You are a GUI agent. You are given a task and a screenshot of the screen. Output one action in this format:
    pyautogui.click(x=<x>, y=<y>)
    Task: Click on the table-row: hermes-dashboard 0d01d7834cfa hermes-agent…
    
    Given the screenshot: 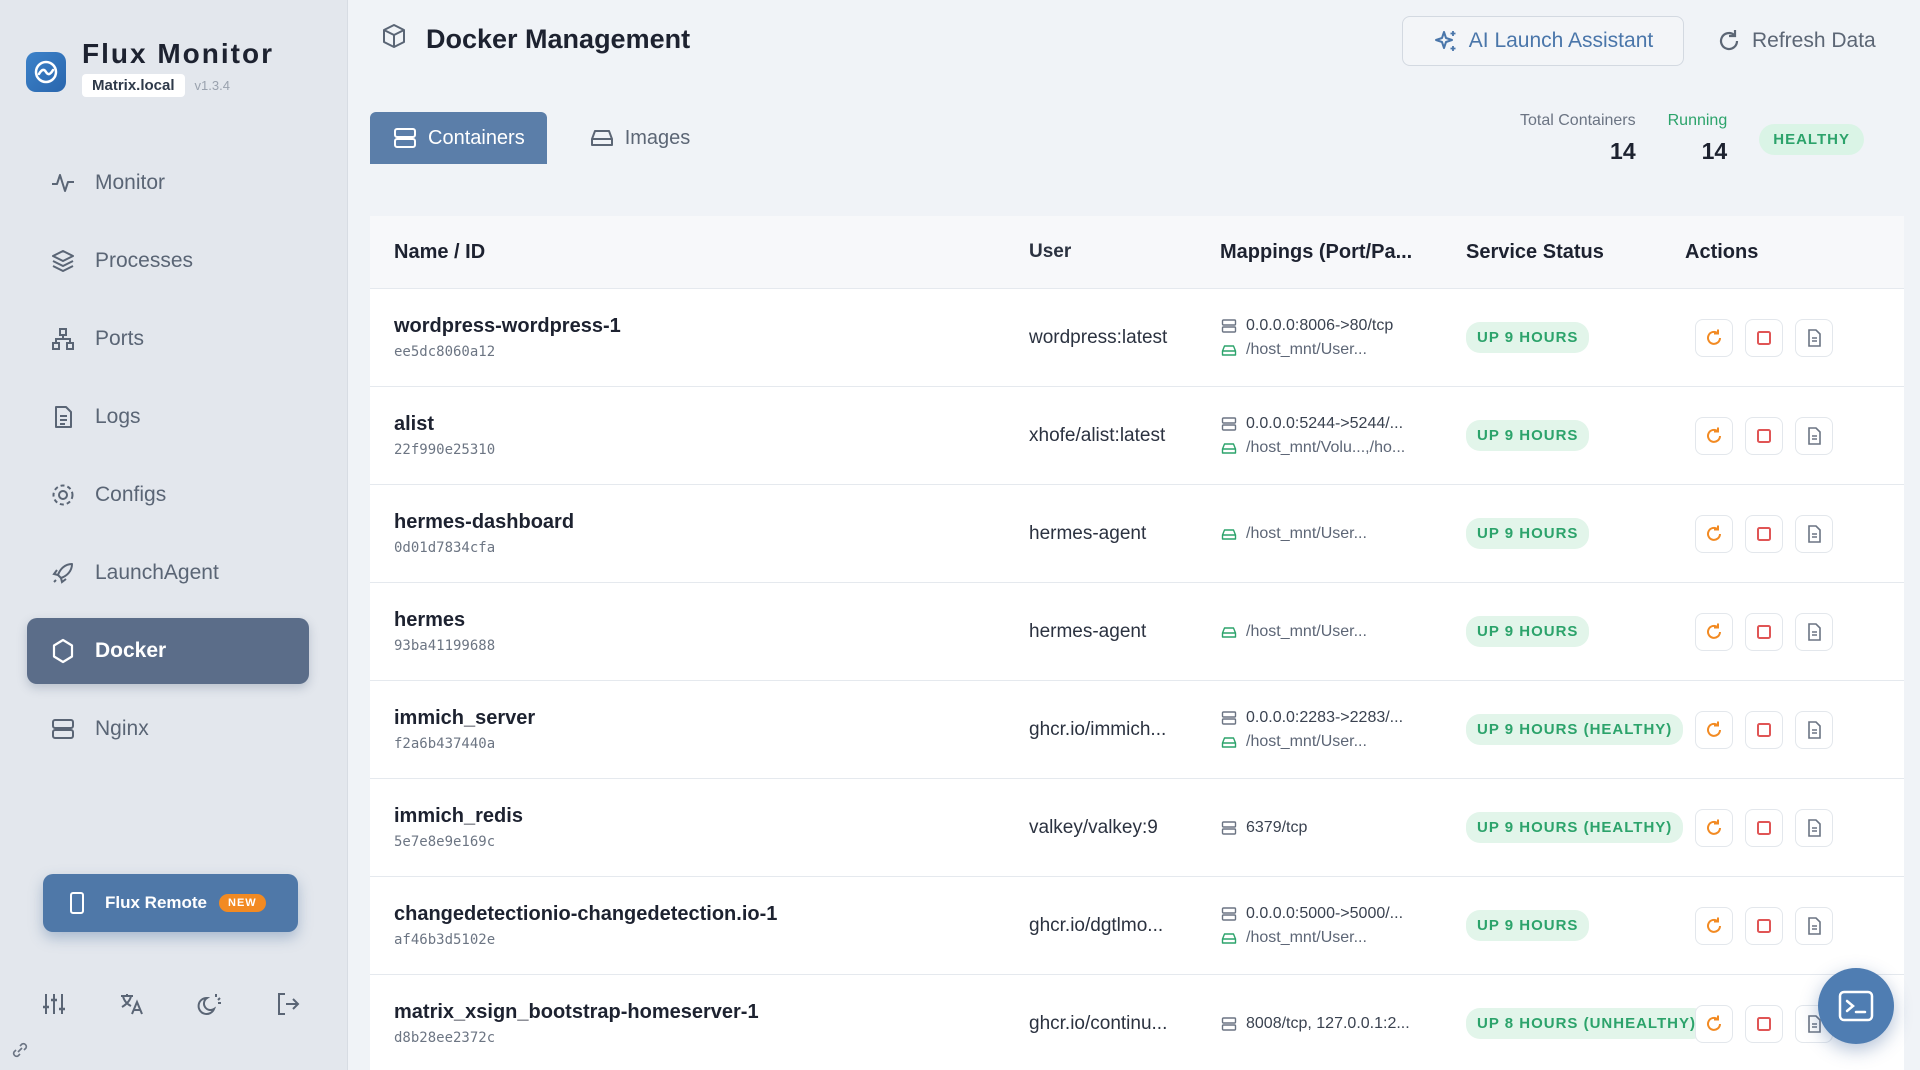 What is the action you would take?
    pyautogui.click(x=1137, y=533)
    